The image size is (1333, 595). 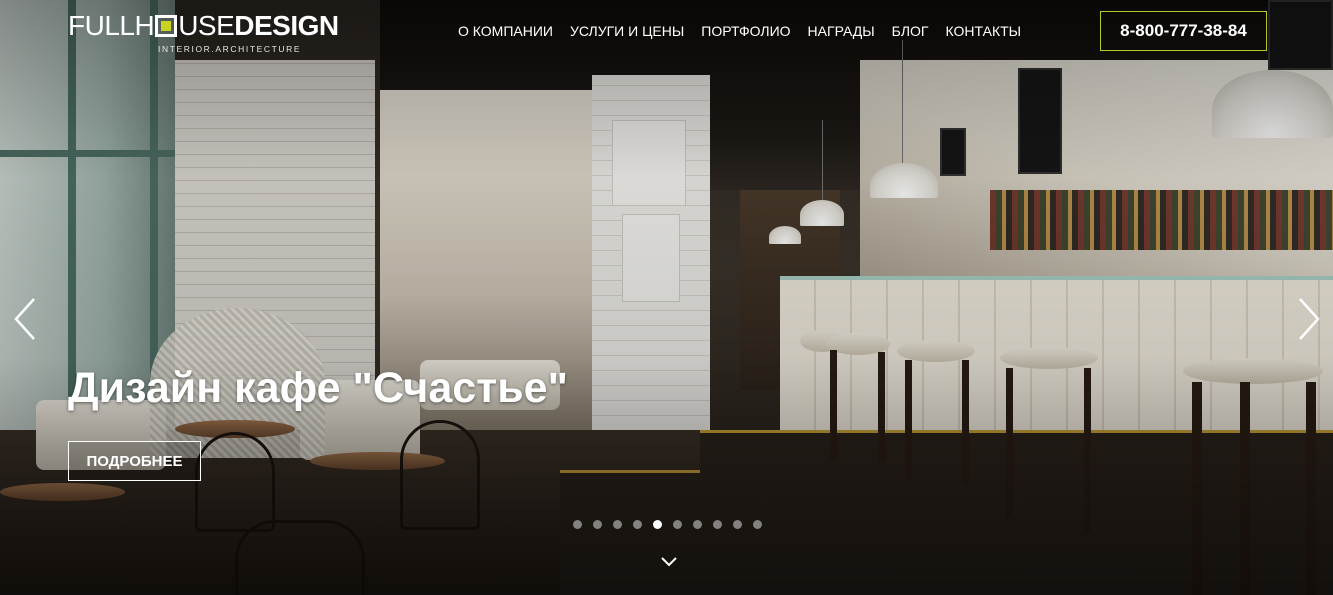 What do you see at coordinates (134, 461) in the screenshot?
I see `more-details-button: ПОДРОБНЕЕ` at bounding box center [134, 461].